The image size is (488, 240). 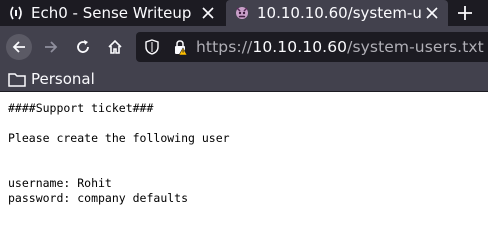 What do you see at coordinates (98, 198) in the screenshot?
I see `doc-line: password: company defaults` at bounding box center [98, 198].